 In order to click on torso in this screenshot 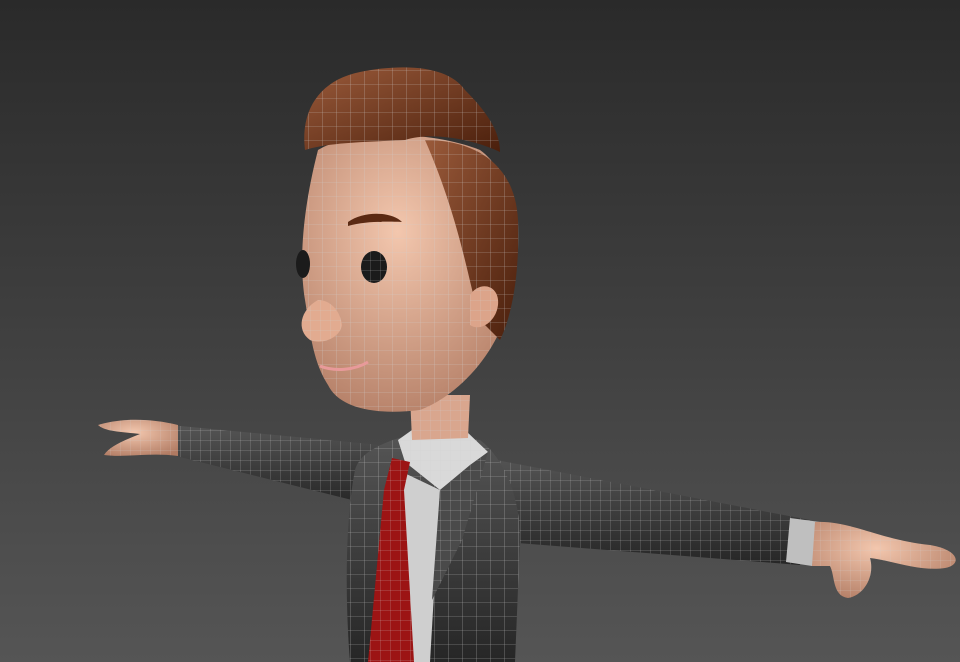, I will do `click(433, 546)`.